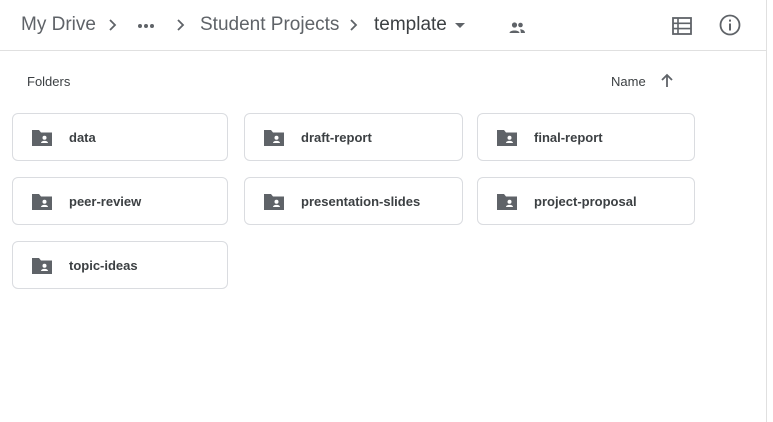  Describe the element at coordinates (682, 26) in the screenshot. I see `list-view-icon` at that location.